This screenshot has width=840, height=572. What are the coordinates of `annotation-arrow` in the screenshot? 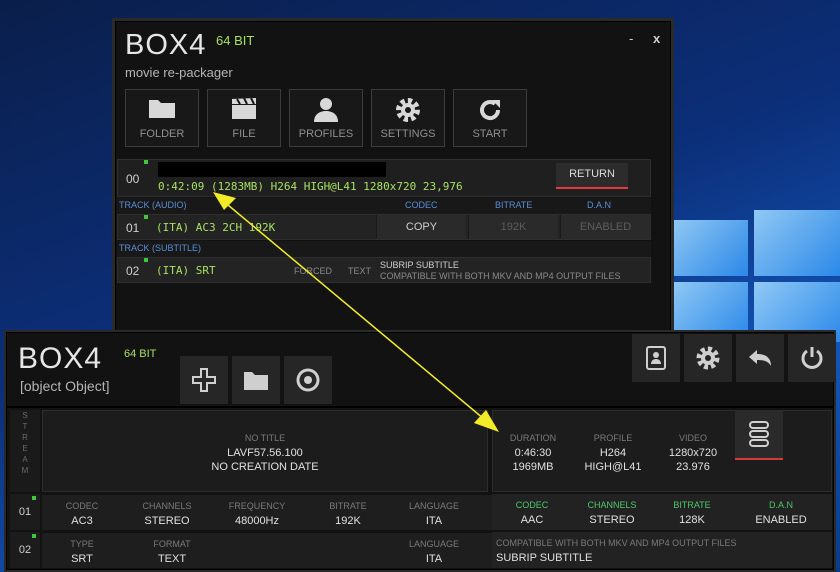 It's located at (356, 312).